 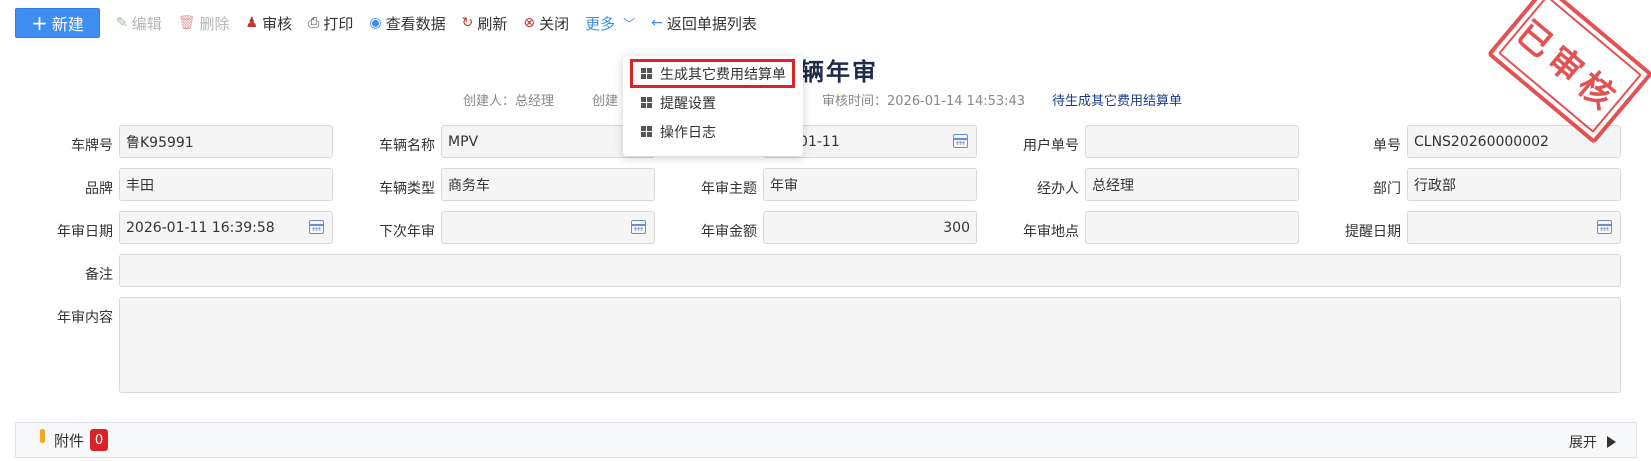 What do you see at coordinates (605, 101) in the screenshot?
I see `create-time-info: 创建` at bounding box center [605, 101].